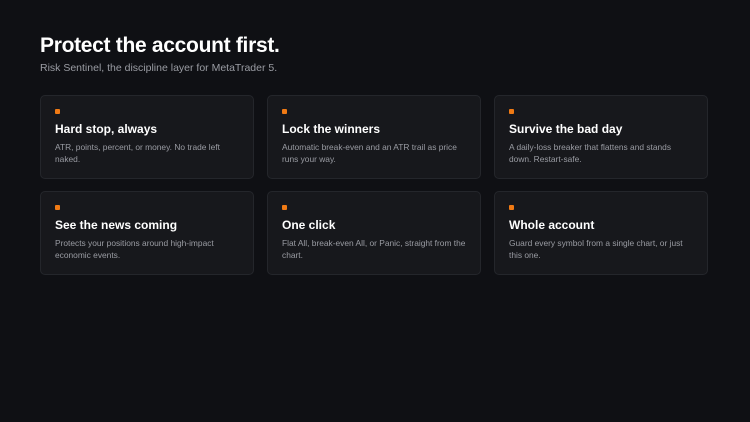 This screenshot has width=750, height=422. Describe the element at coordinates (566, 129) in the screenshot. I see `feature-title: Survive the bad day` at that location.